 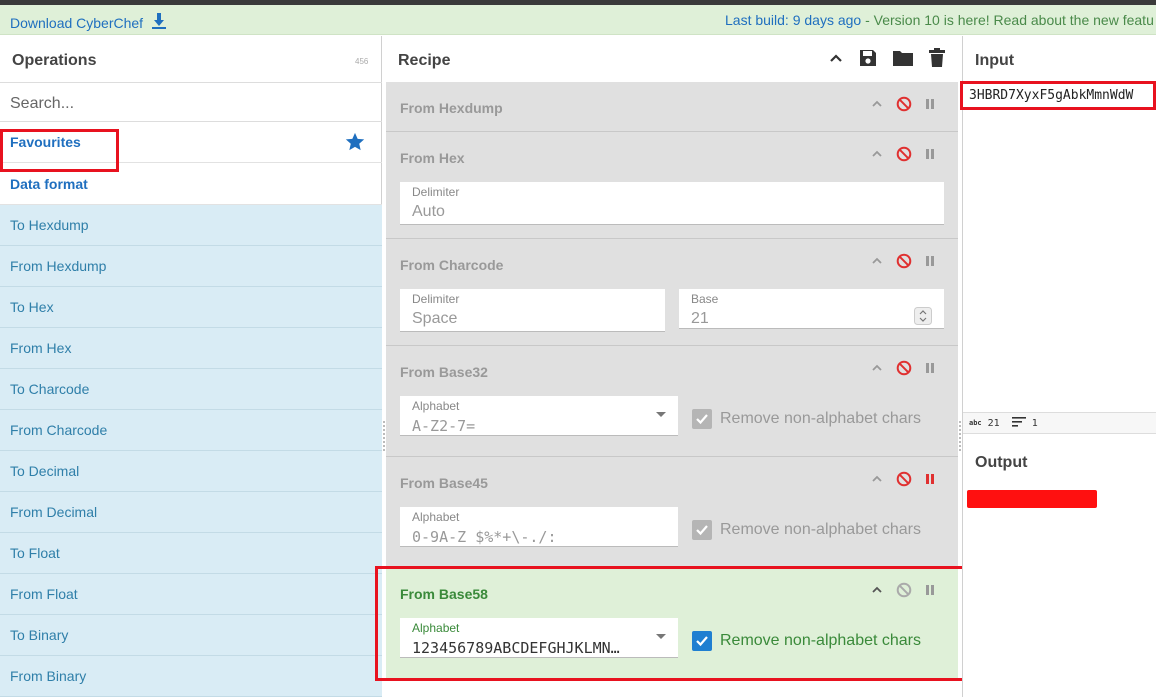 I want to click on ingredient-from-hex: From Hex Delimiter Auto, so click(x=672, y=185).